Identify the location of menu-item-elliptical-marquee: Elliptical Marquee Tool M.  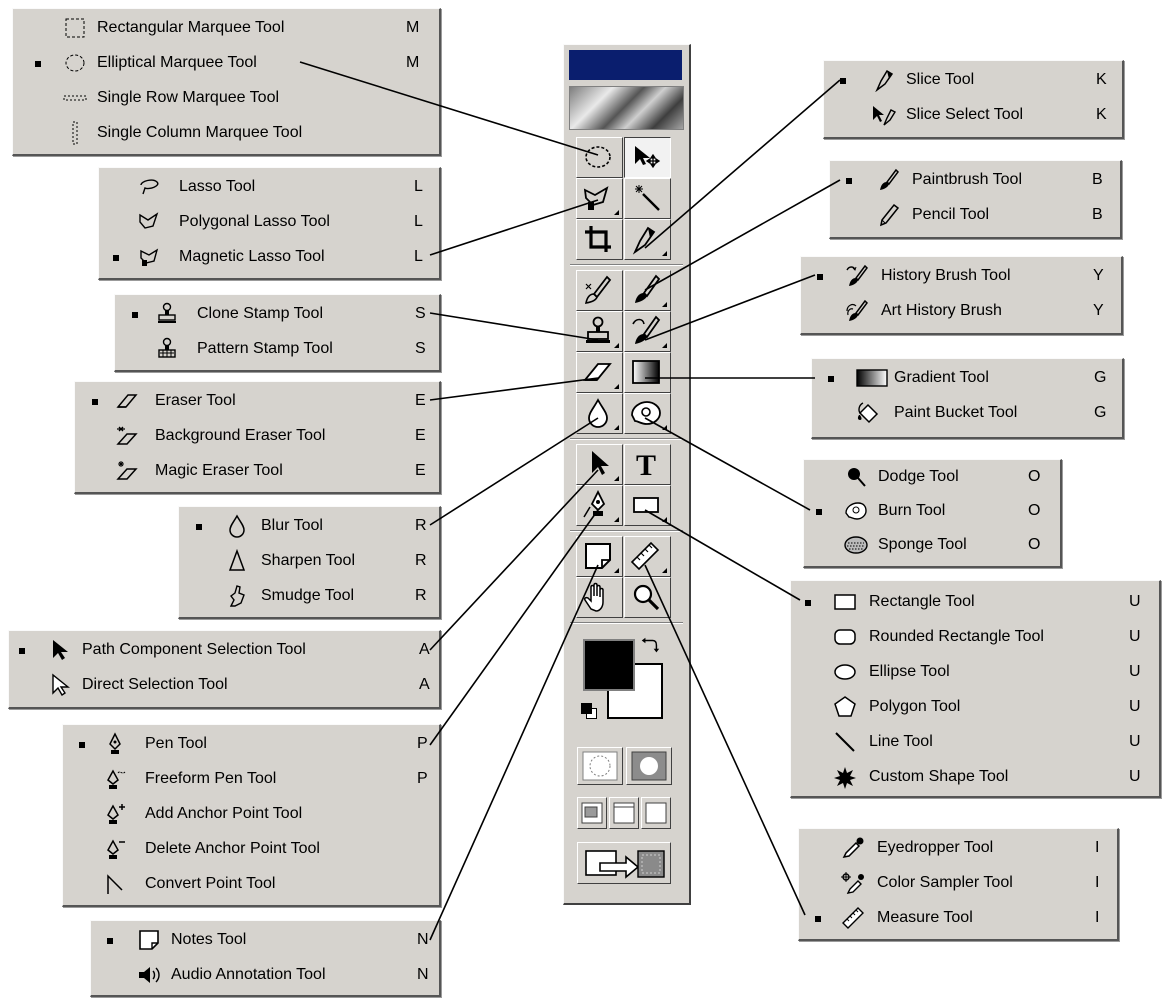
(226, 63).